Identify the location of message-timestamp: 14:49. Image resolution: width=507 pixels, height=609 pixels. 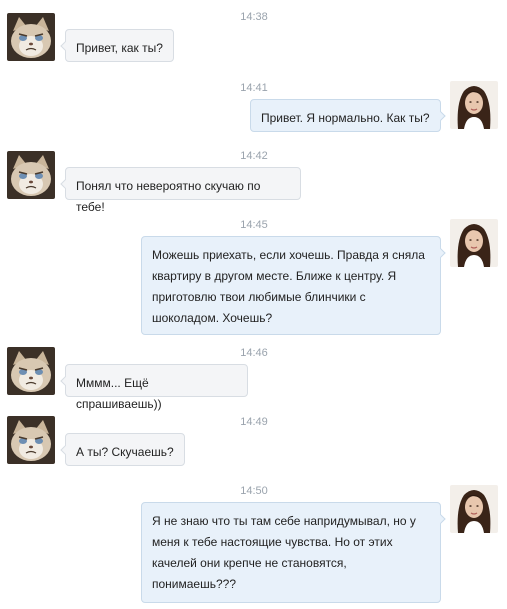
(254, 422).